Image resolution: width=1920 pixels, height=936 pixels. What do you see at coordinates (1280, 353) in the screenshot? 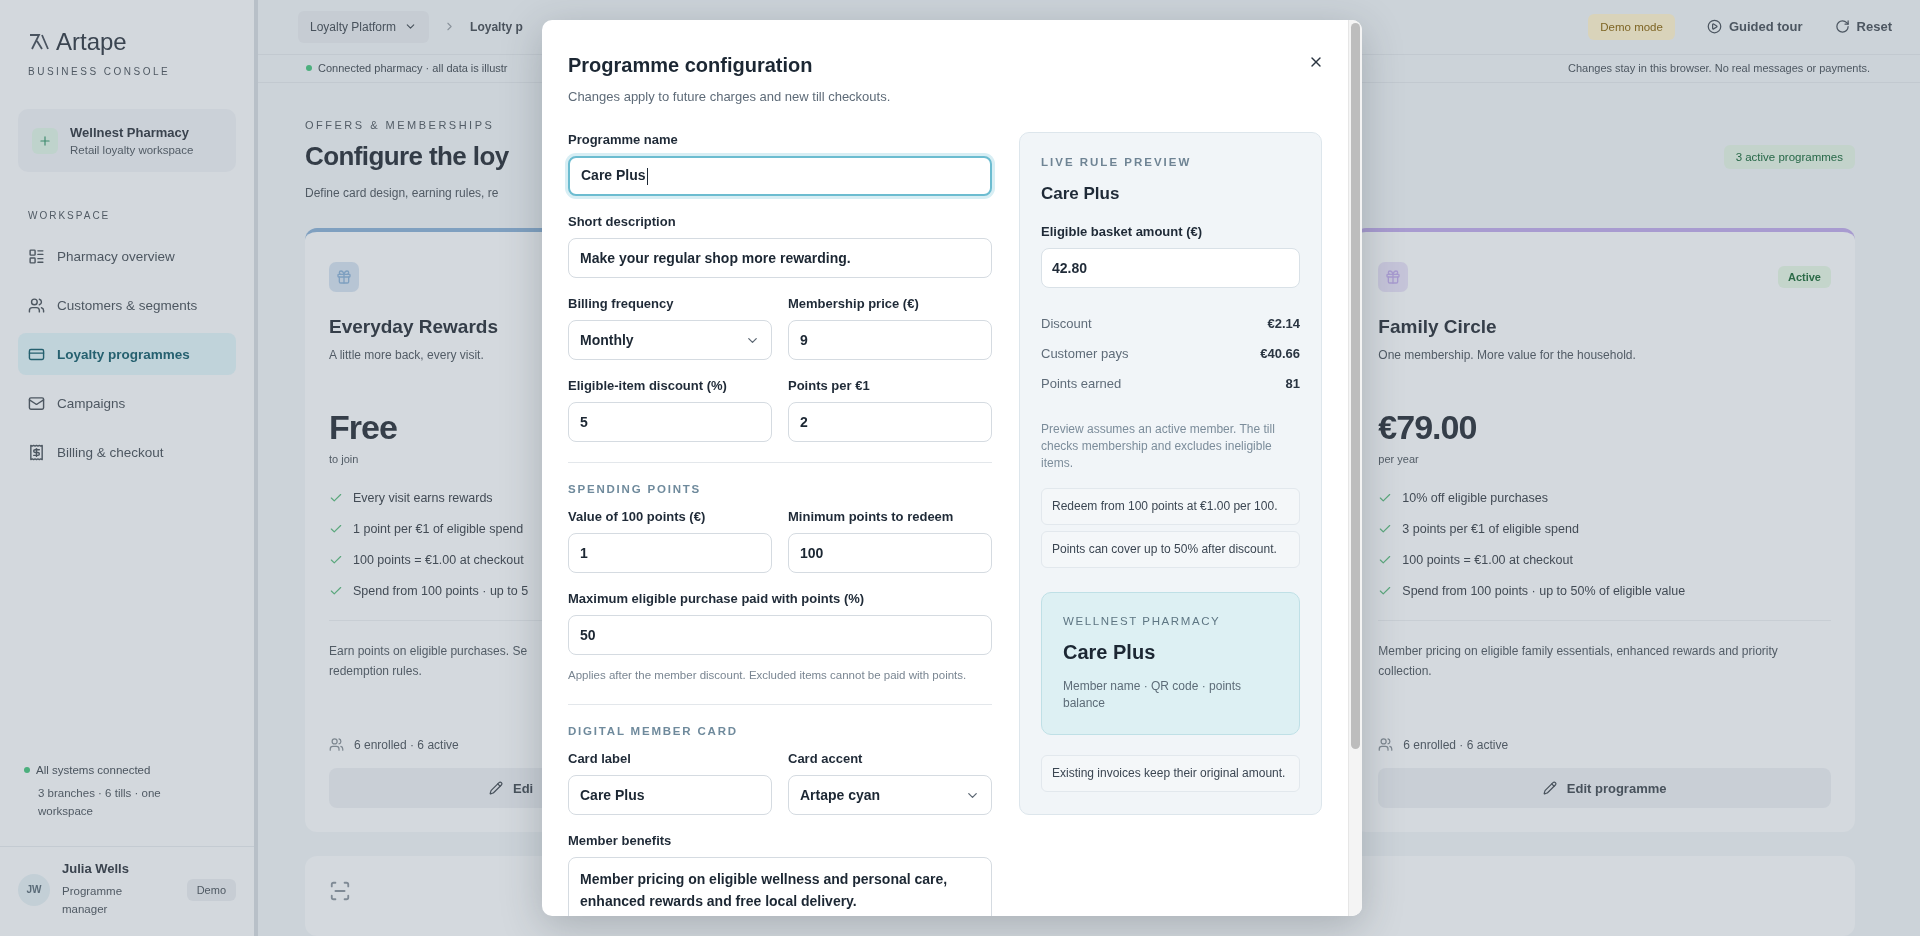
I see `summary-value: €40.66` at bounding box center [1280, 353].